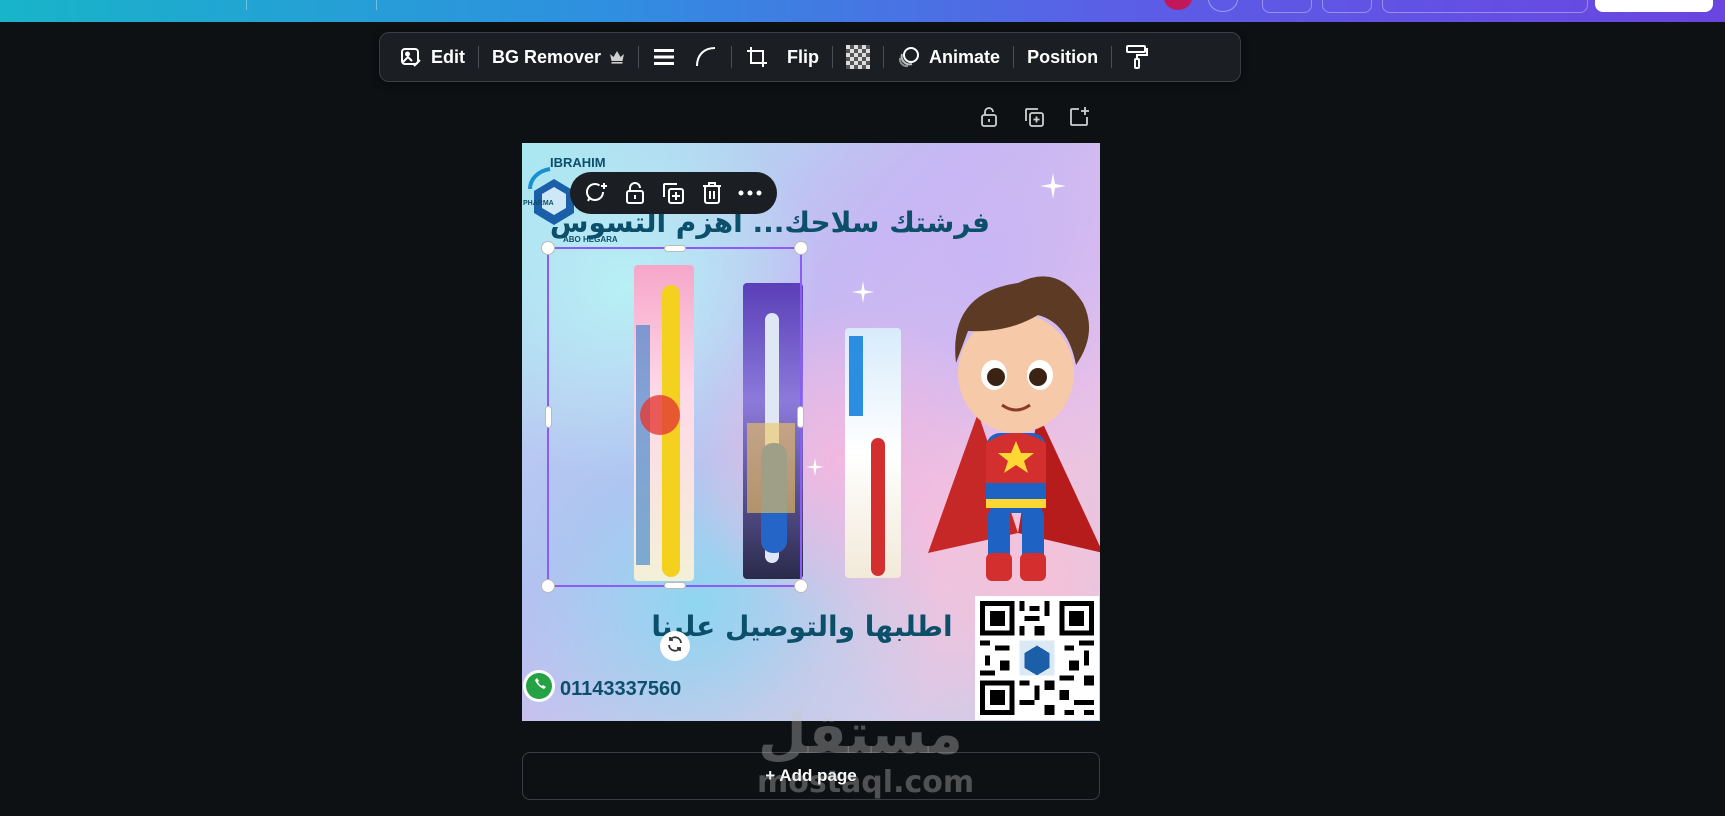 This screenshot has height=816, width=1725. I want to click on animate-icon, so click(909, 57).